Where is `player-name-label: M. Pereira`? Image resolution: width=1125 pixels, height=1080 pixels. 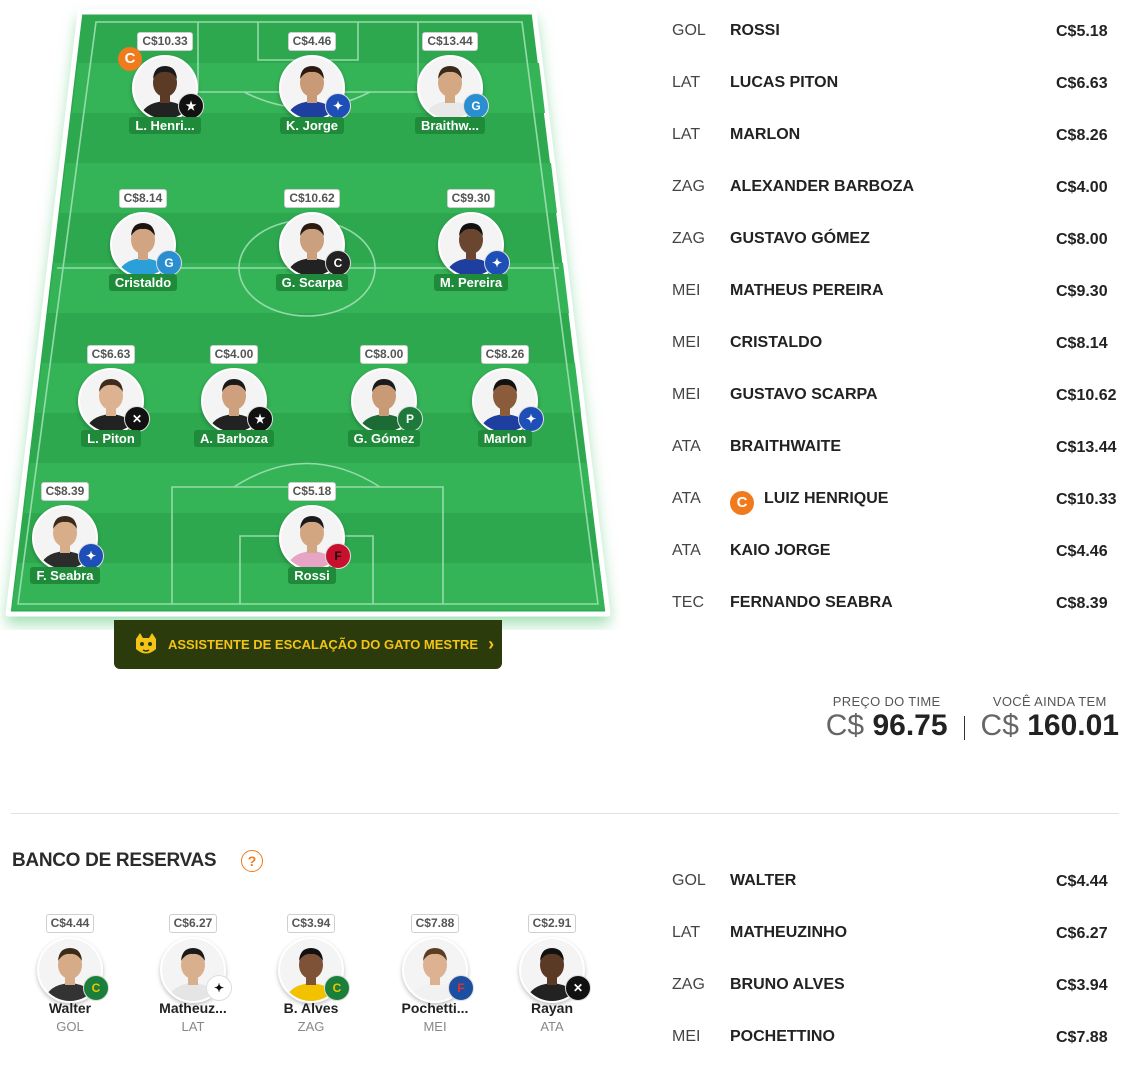 player-name-label: M. Pereira is located at coordinates (471, 282).